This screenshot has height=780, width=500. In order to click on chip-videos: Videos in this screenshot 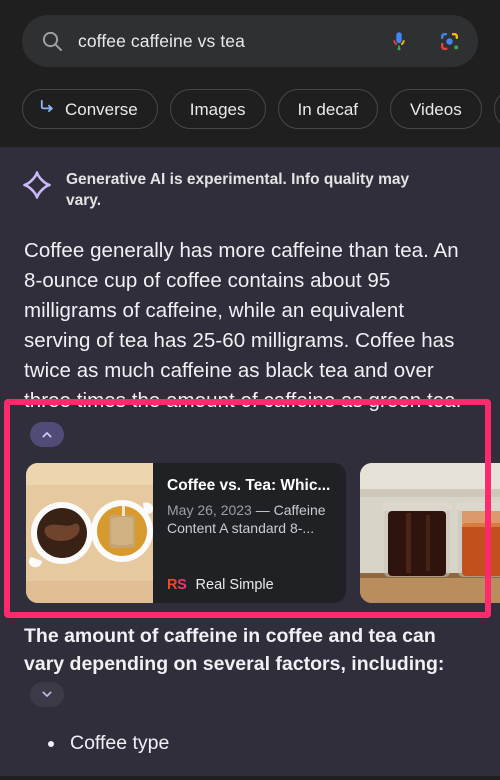, I will do `click(436, 109)`.